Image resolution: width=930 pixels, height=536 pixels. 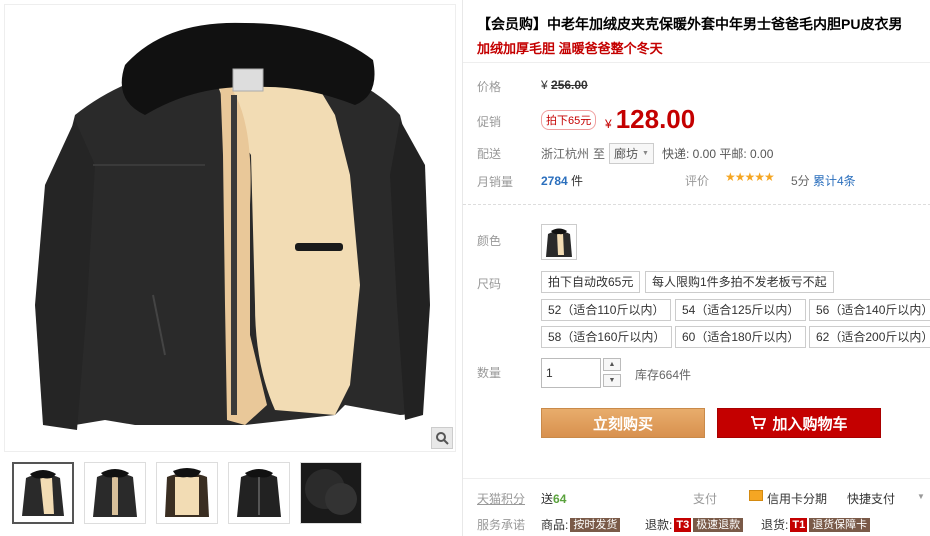 What do you see at coordinates (810, 424) in the screenshot?
I see `add-to-cart-label: 加入购物车` at bounding box center [810, 424].